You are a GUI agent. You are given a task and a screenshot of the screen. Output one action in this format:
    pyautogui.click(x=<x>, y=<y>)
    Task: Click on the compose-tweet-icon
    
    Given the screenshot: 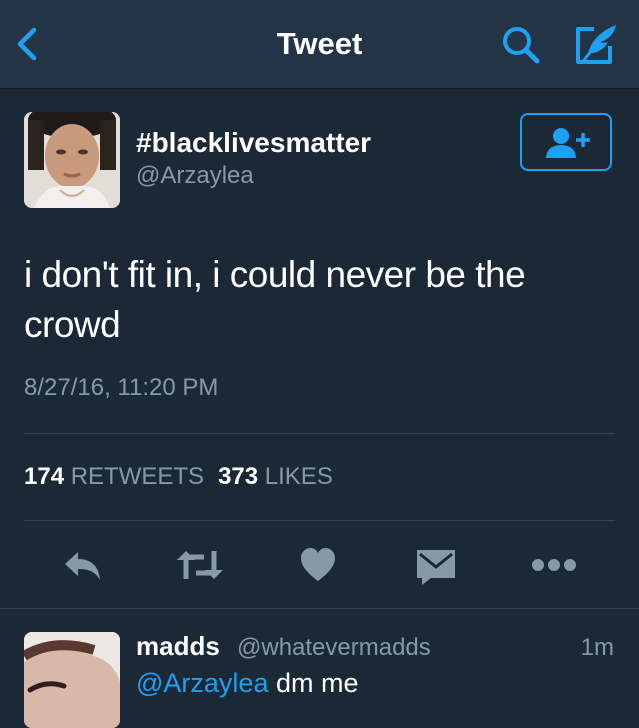 What is the action you would take?
    pyautogui.click(x=596, y=44)
    